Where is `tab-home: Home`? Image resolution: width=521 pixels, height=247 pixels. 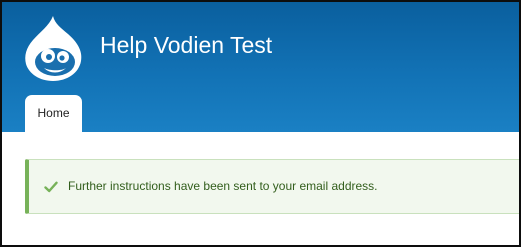 tab-home: Home is located at coordinates (53, 114).